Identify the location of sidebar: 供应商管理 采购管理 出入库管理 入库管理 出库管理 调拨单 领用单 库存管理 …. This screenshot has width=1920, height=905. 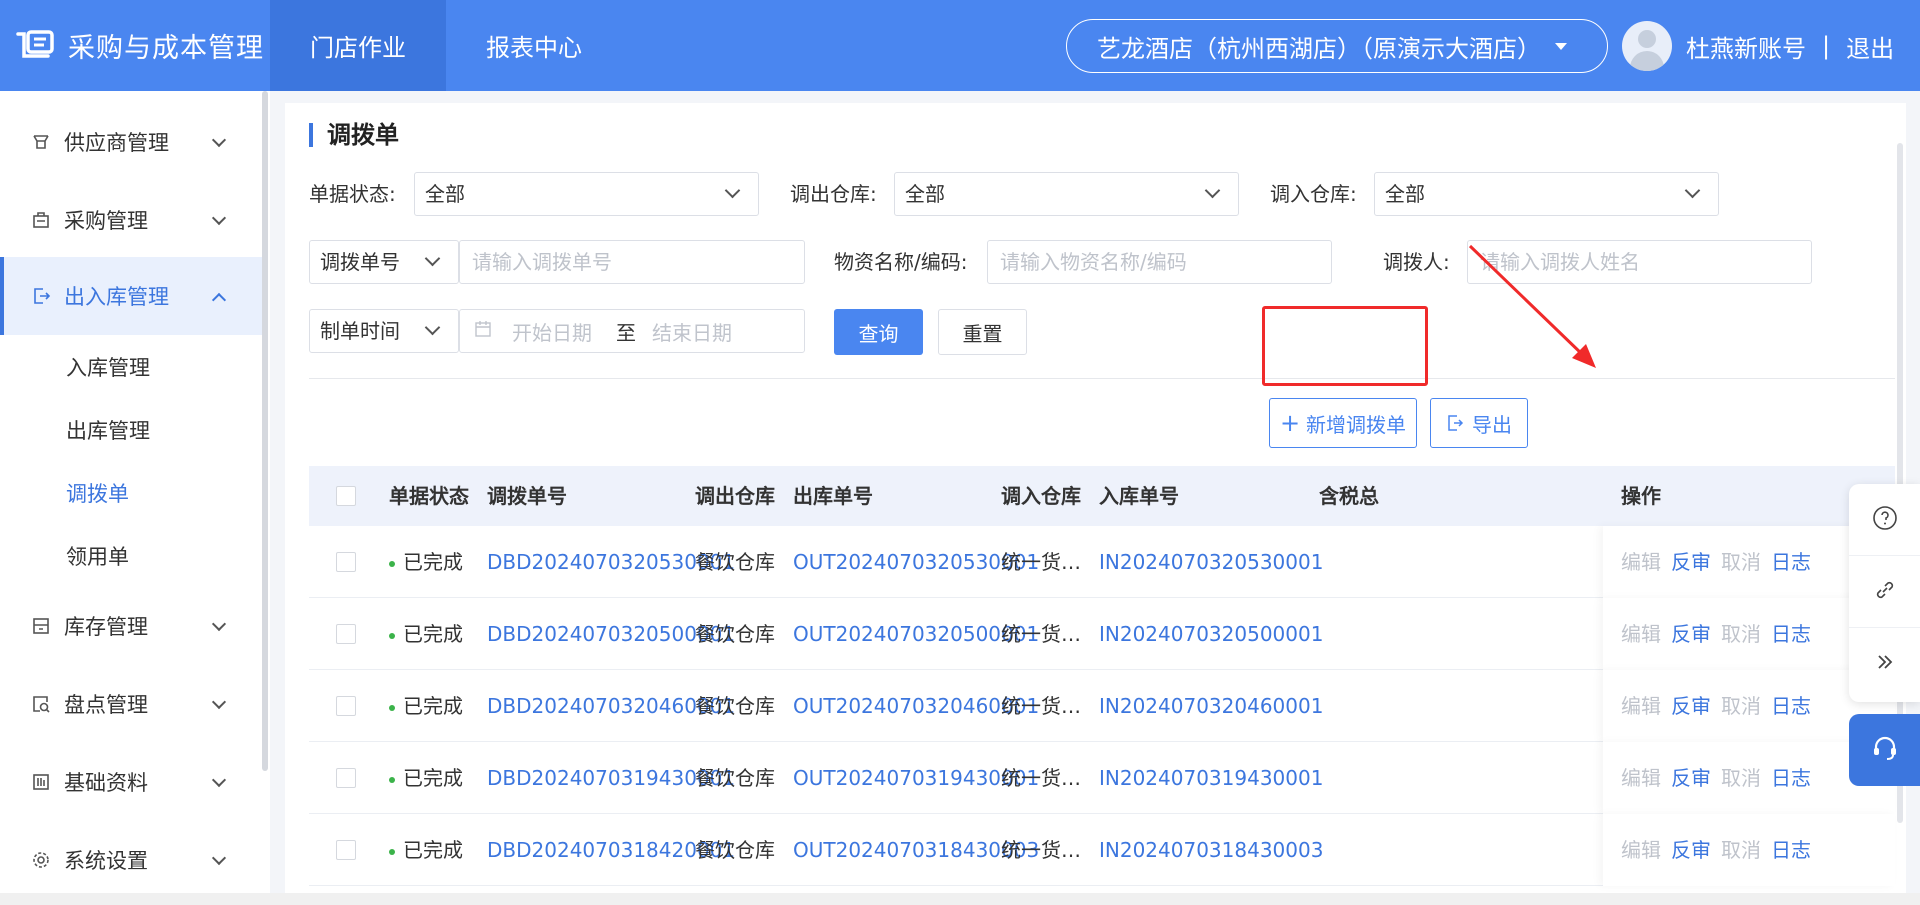
(135, 498).